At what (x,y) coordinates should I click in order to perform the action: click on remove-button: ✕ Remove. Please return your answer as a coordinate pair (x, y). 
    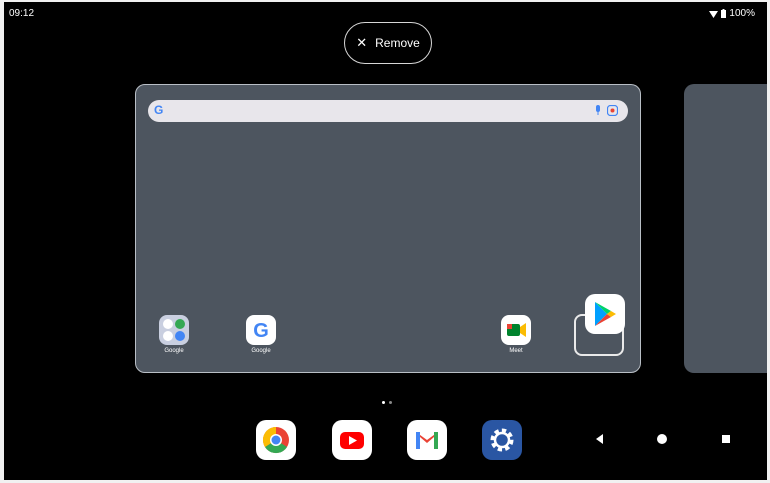
    Looking at the image, I should click on (388, 43).